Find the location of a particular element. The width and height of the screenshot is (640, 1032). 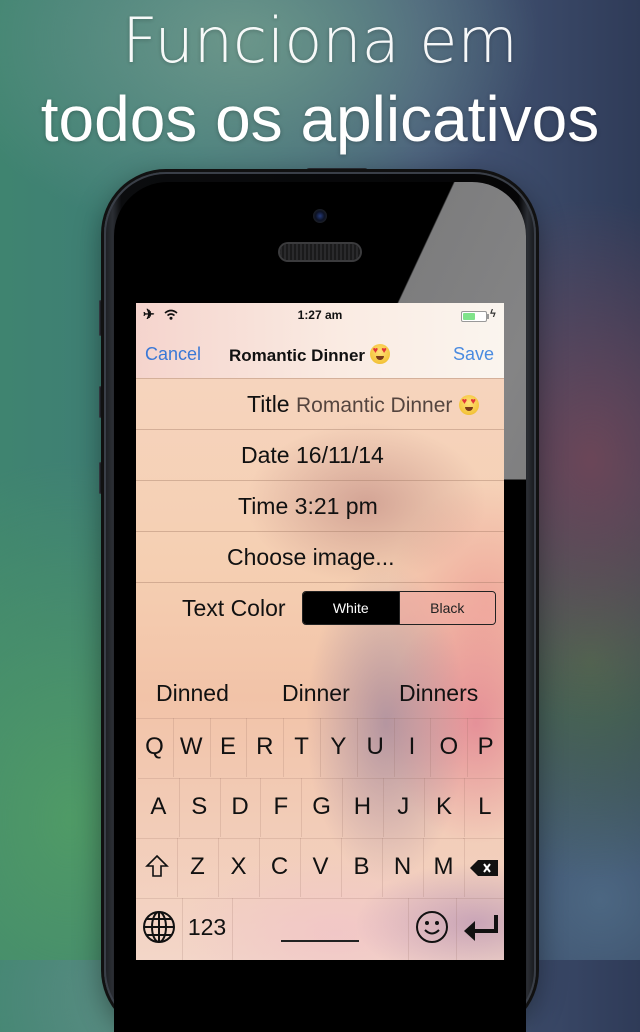

suggestion-3: Dinners is located at coordinates (438, 693).